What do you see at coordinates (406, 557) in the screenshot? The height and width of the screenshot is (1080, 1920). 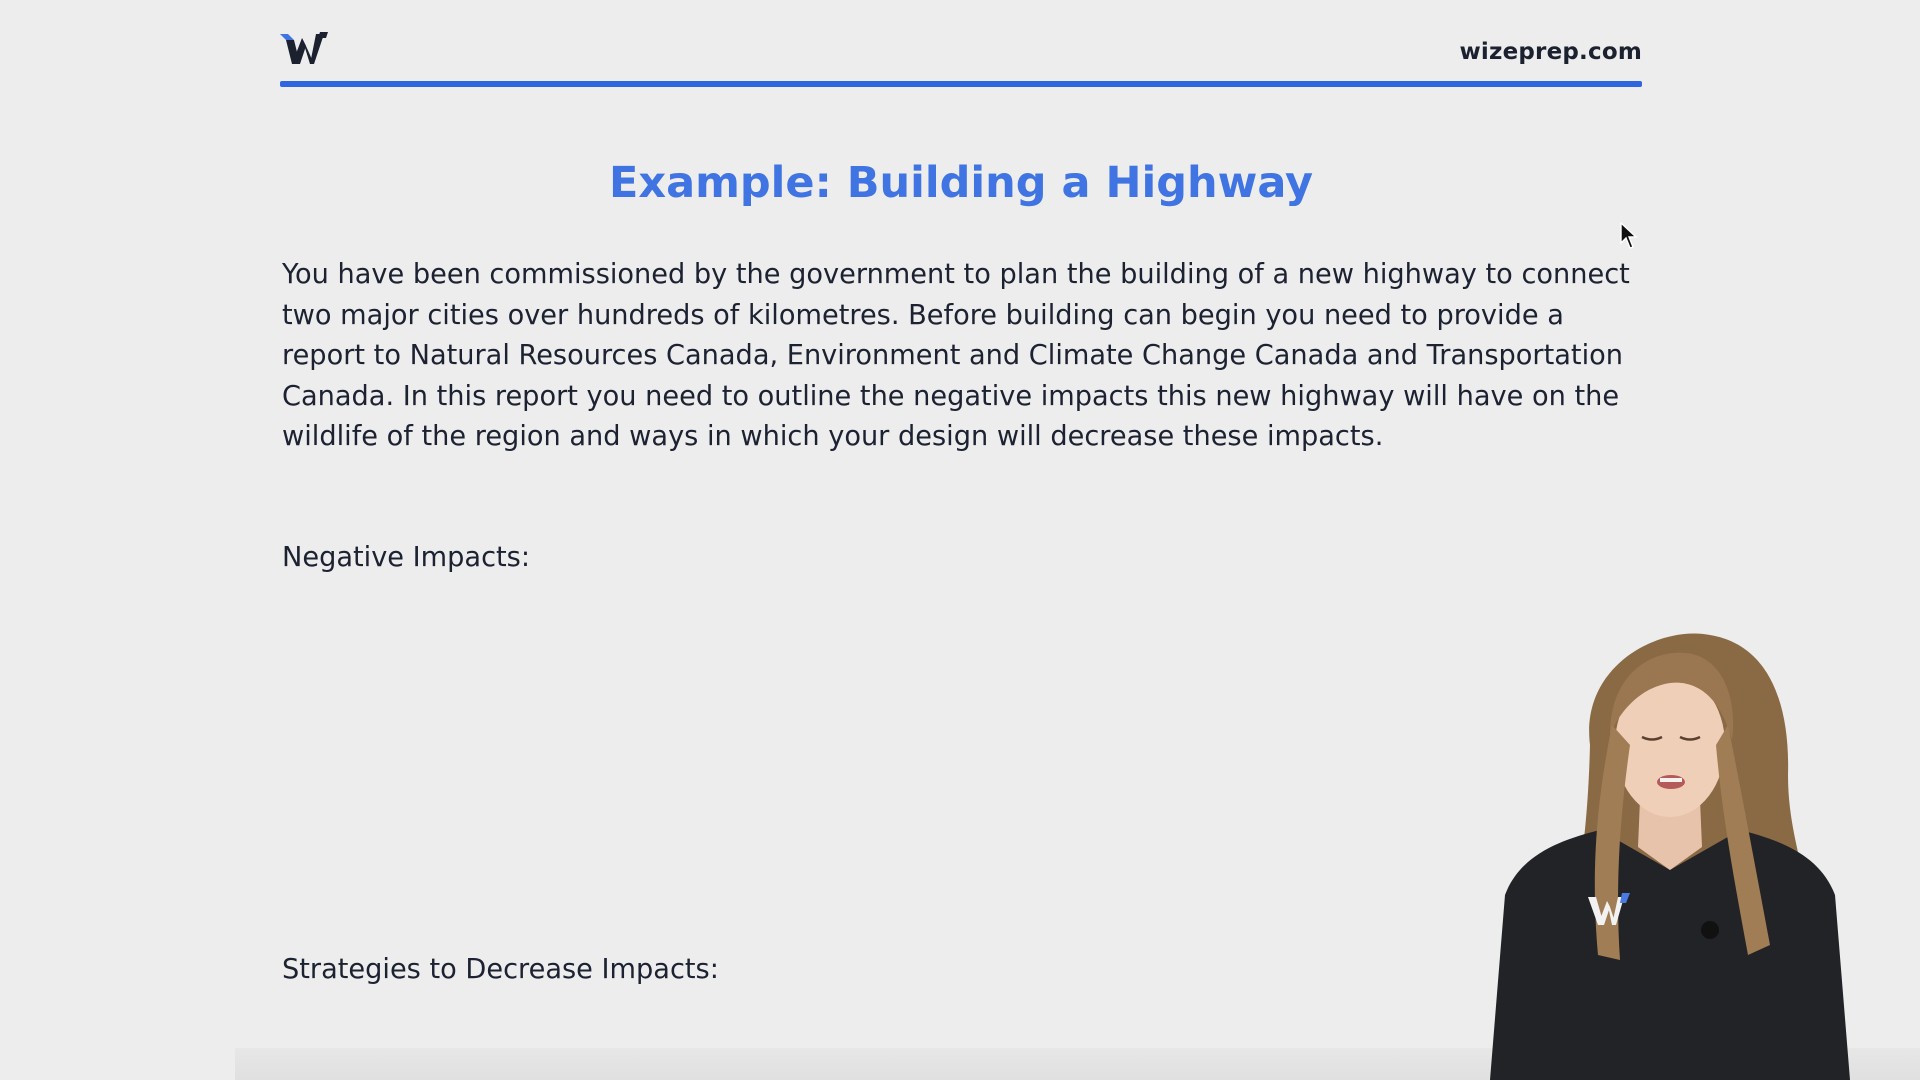 I see `negative-impacts-heading: Negative Impacts:` at bounding box center [406, 557].